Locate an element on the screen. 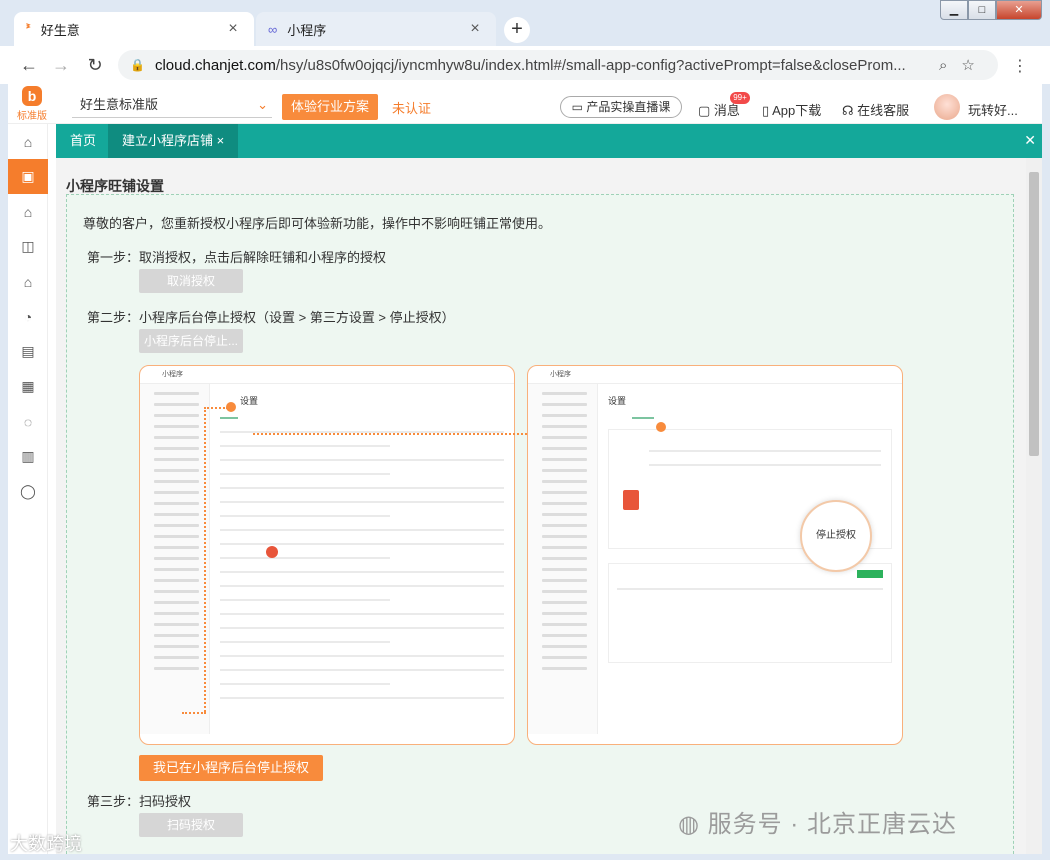  home-icon: ⌂ is located at coordinates (28, 141).